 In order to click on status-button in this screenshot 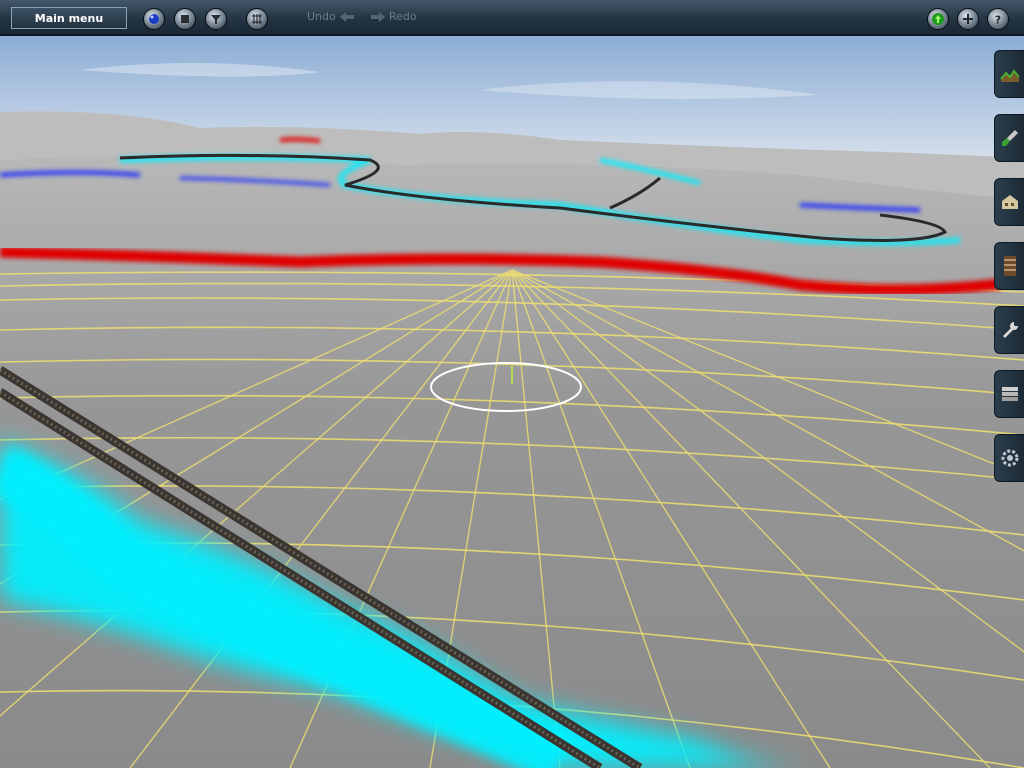, I will do `click(938, 19)`.